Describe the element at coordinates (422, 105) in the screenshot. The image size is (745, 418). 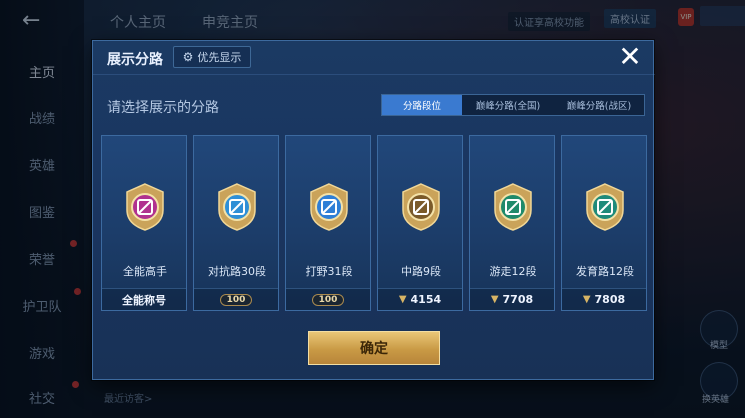
I see `tab-lane-rank: 分路段位` at that location.